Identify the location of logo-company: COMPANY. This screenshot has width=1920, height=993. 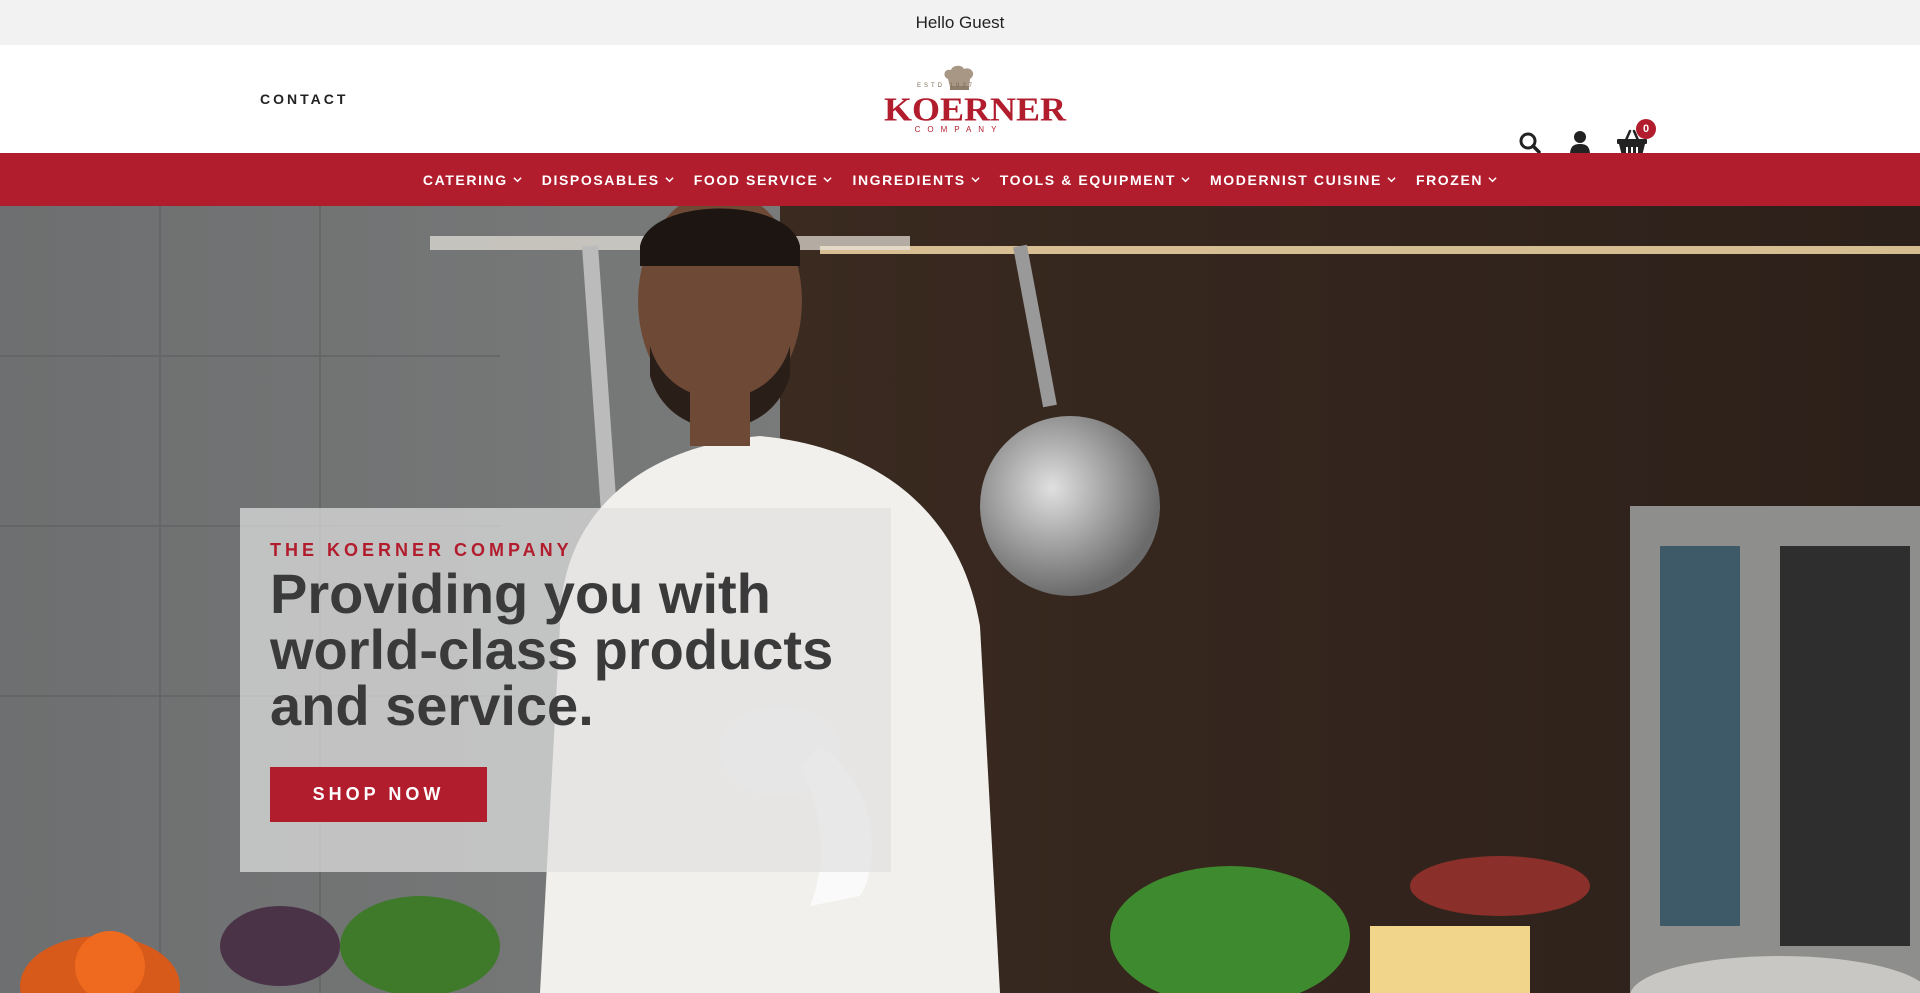
(959, 129).